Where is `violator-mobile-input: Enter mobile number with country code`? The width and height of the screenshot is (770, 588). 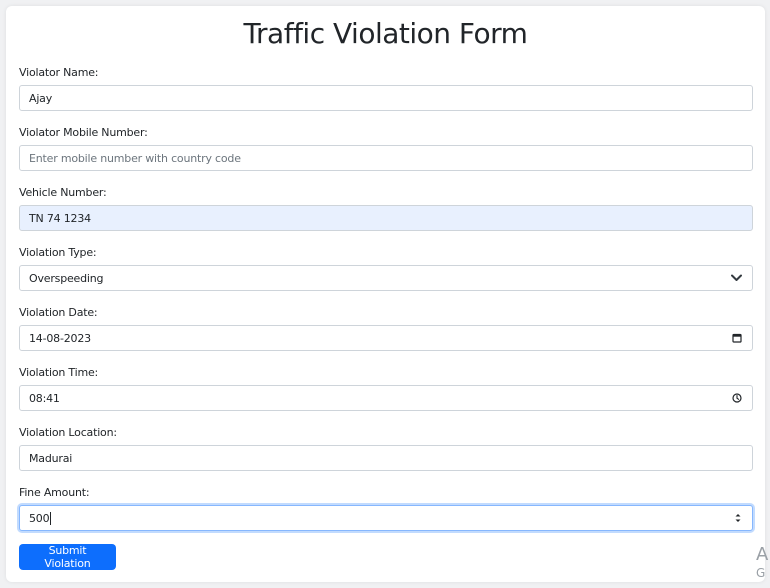 violator-mobile-input: Enter mobile number with country code is located at coordinates (386, 158).